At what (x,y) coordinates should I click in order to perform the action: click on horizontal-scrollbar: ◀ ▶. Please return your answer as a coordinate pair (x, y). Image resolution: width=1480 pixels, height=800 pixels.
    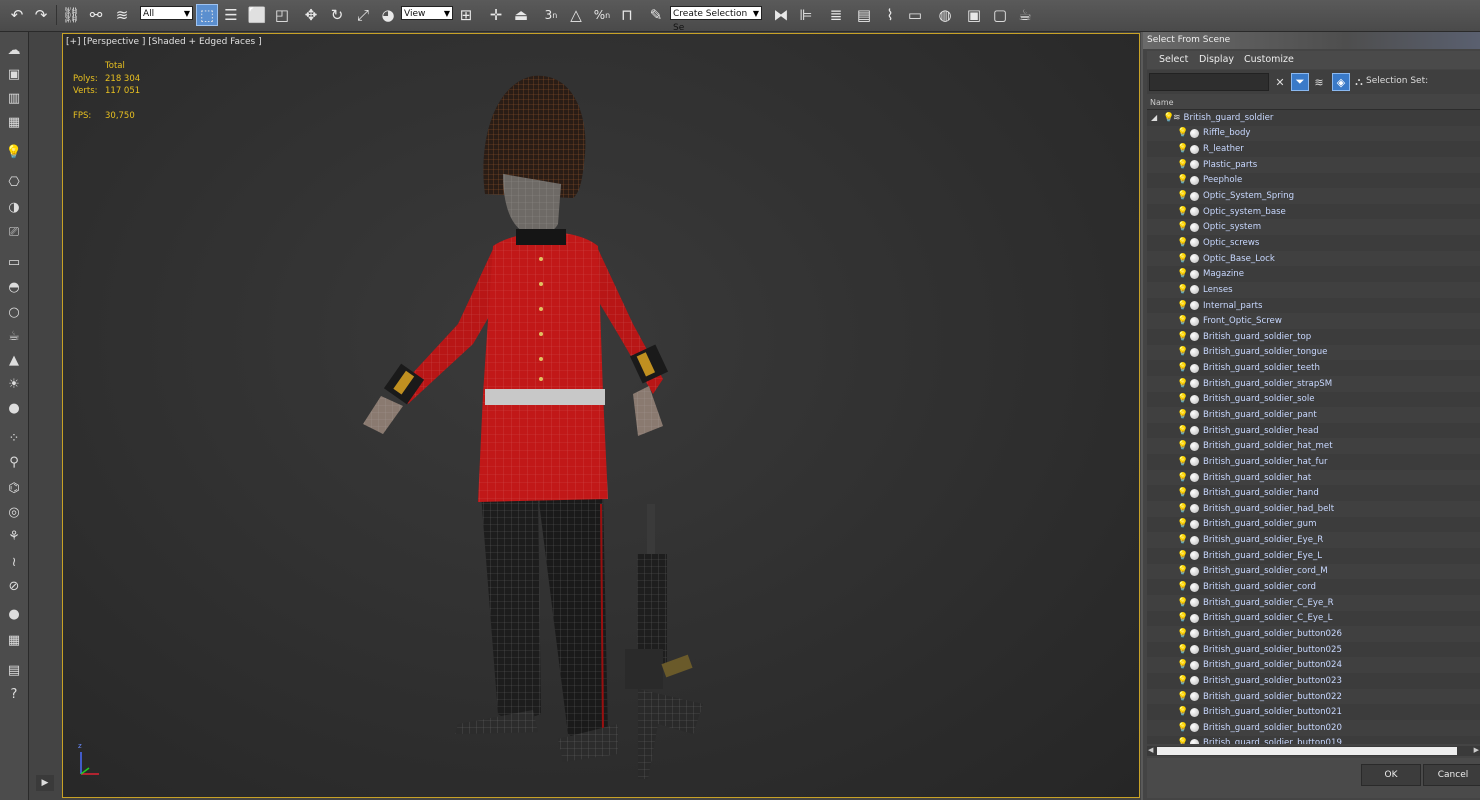
    Looking at the image, I should click on (1313, 751).